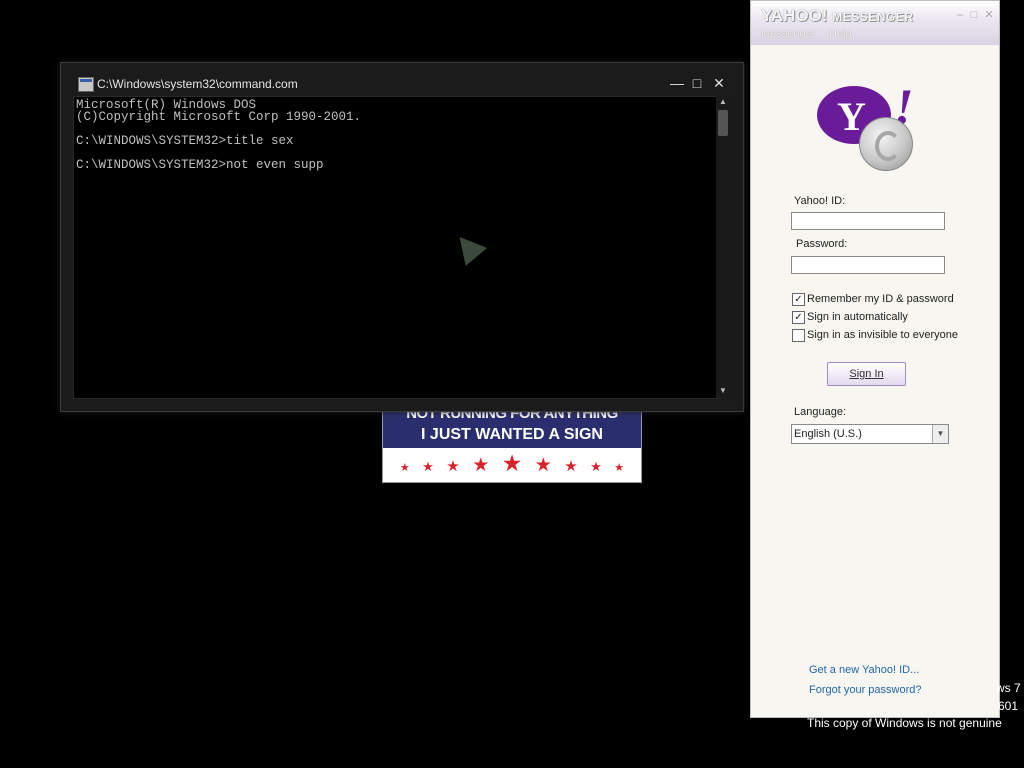 The width and height of the screenshot is (1024, 768). I want to click on sign-line-2: I JUST WANTED A SIGN, so click(512, 434).